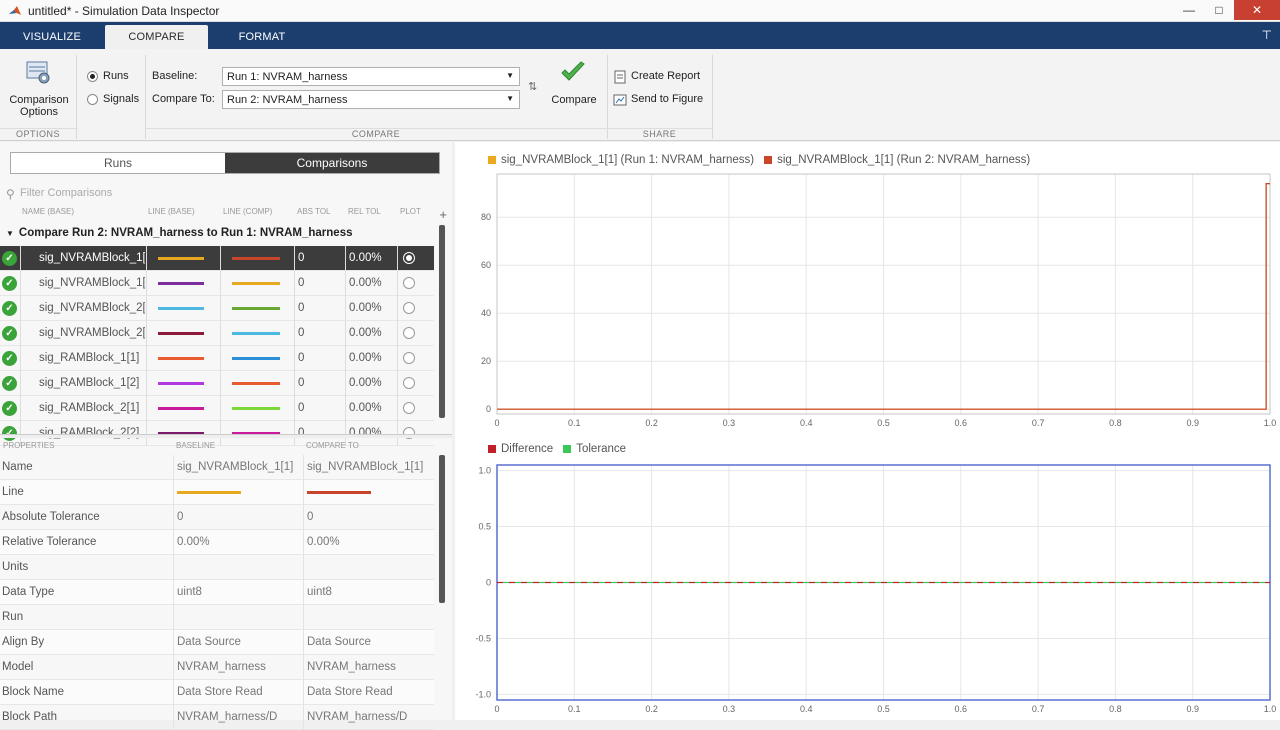 Image resolution: width=1280 pixels, height=730 pixels. I want to click on panel-splitter, so click(226, 436).